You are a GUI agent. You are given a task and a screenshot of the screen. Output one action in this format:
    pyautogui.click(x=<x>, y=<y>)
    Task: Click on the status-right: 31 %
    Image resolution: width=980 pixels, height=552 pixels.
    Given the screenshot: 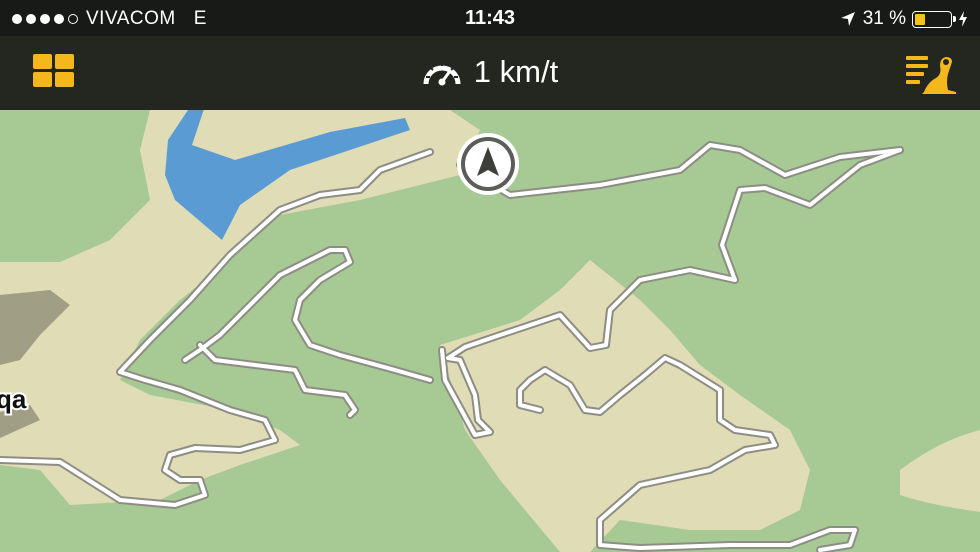 What is the action you would take?
    pyautogui.click(x=903, y=19)
    